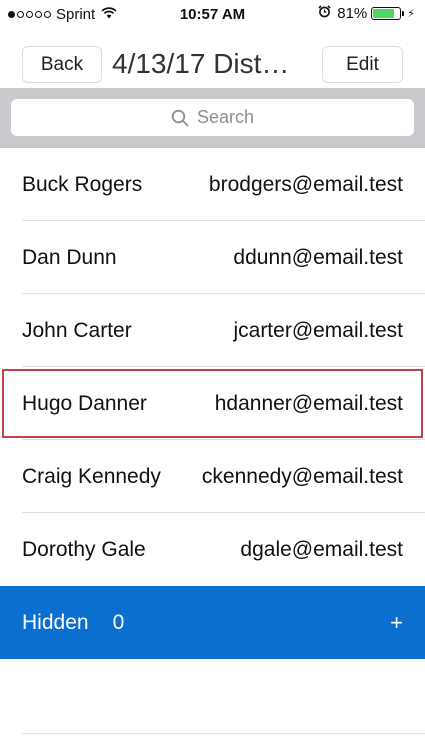 The image size is (425, 754). I want to click on hidden-section-bar: Hidden 0 +, so click(212, 622).